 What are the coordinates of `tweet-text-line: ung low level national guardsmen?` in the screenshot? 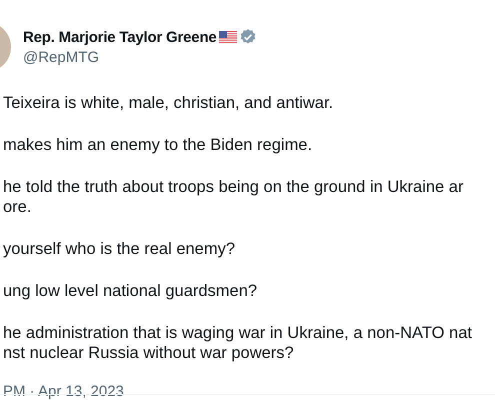 It's located at (130, 291).